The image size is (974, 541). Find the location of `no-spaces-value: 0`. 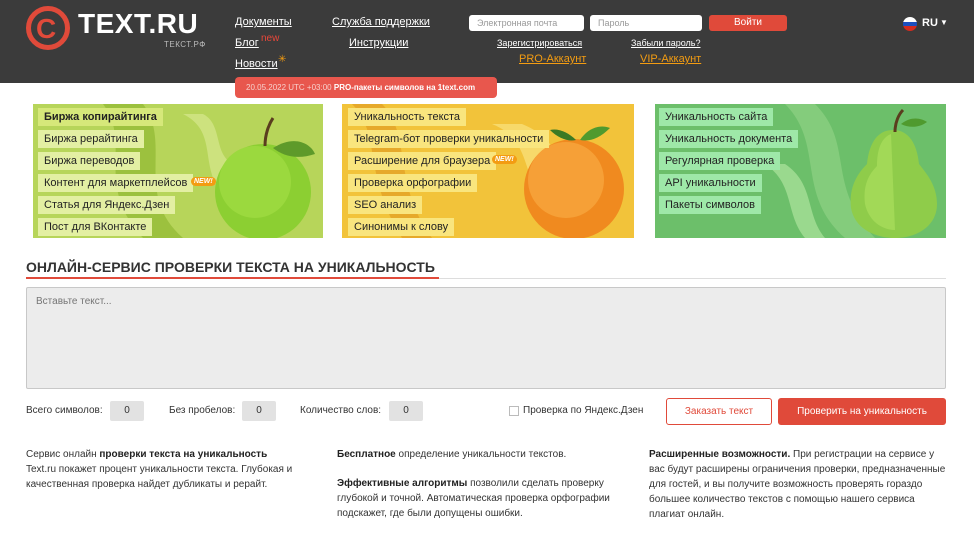

no-spaces-value: 0 is located at coordinates (259, 411).